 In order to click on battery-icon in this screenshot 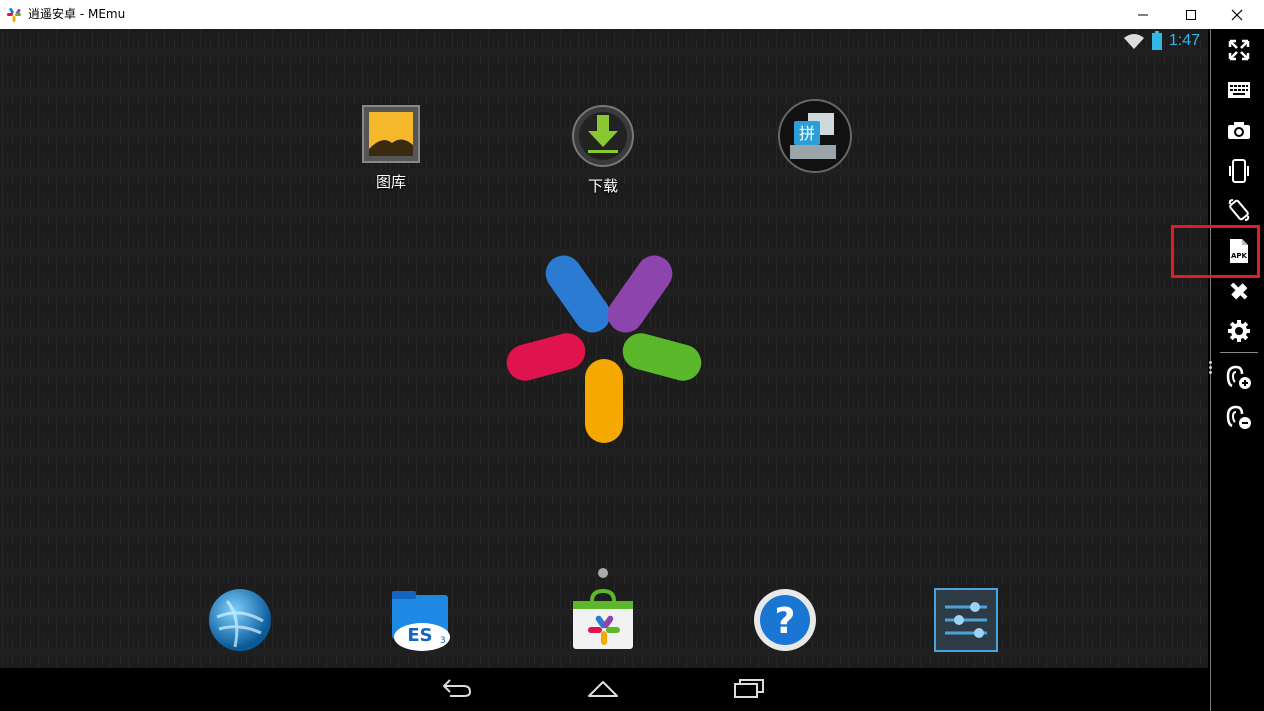, I will do `click(1156, 40)`.